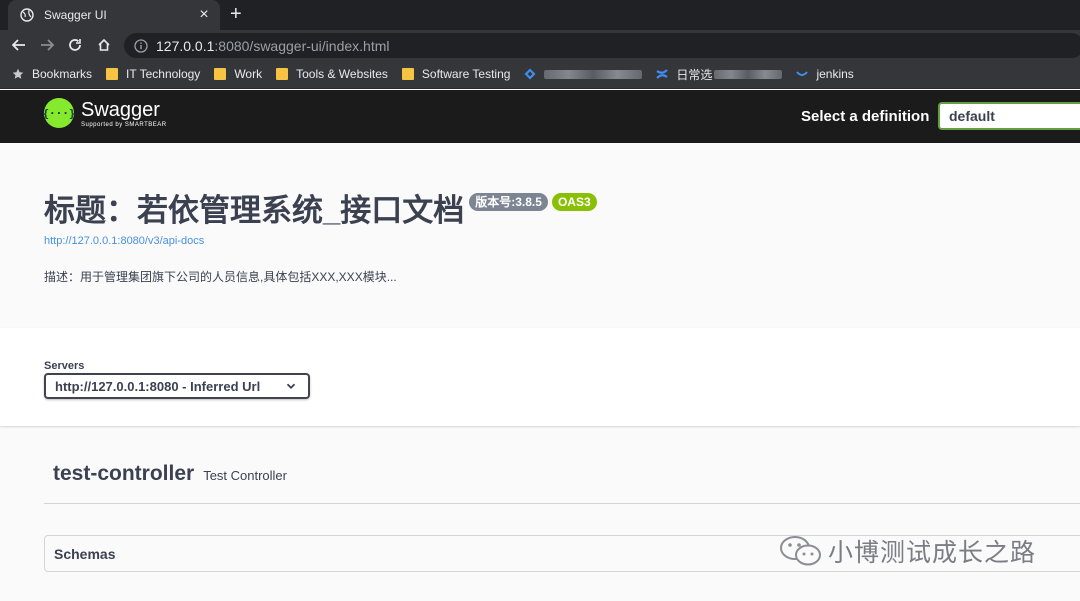 The image size is (1080, 601). What do you see at coordinates (124, 241) in the screenshot?
I see `api-docs-link: http://127.0.0.1:8080/v3/api-docs` at bounding box center [124, 241].